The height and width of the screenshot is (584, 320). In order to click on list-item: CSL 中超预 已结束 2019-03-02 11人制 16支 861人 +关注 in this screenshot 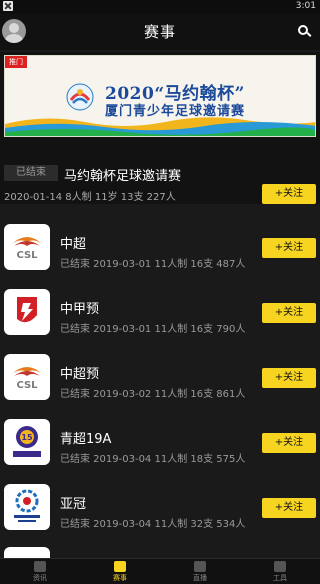, I will do `click(160, 378)`.